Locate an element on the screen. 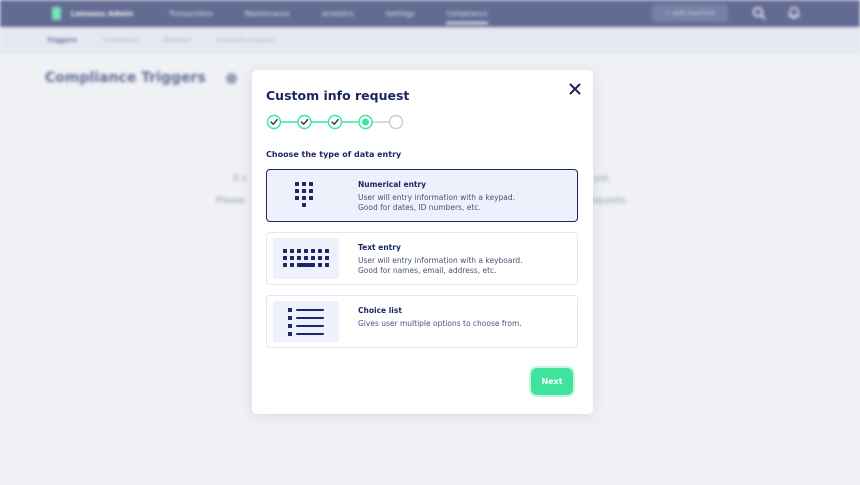 The image size is (860, 485). next-button: Next is located at coordinates (552, 381).